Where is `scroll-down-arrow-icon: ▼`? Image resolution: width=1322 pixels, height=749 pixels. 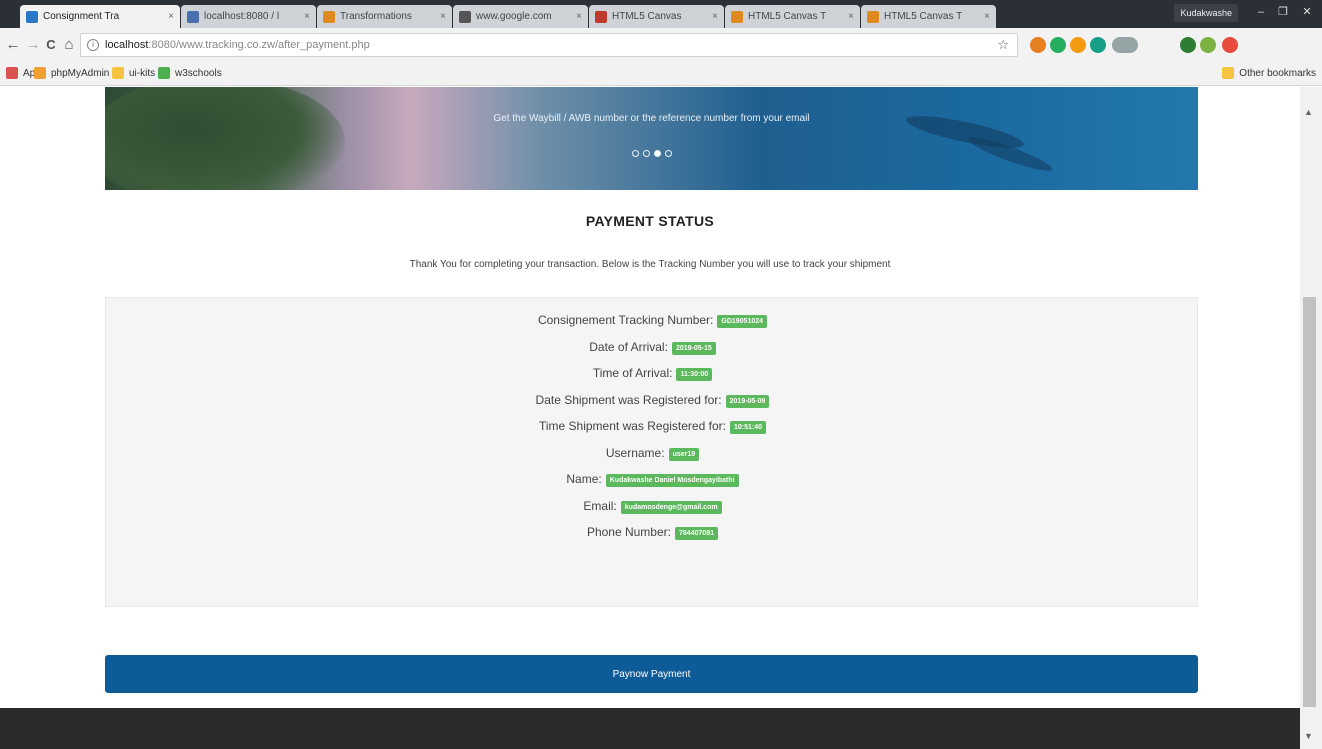 scroll-down-arrow-icon: ▼ is located at coordinates (1308, 736).